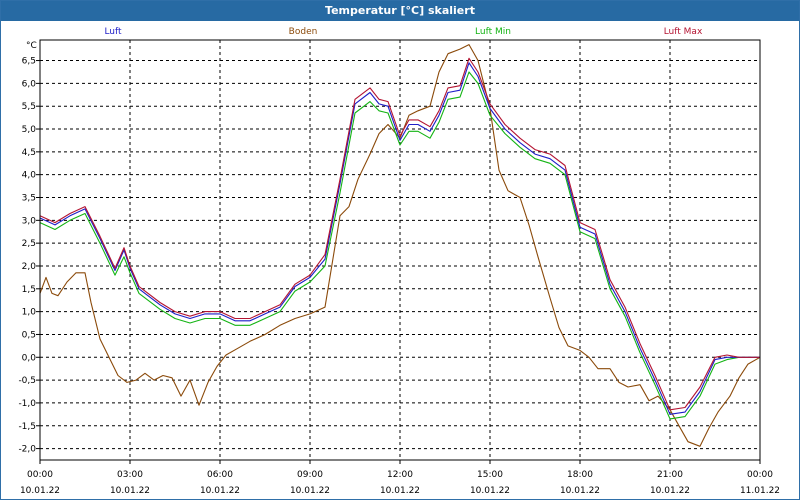 Image resolution: width=800 pixels, height=500 pixels. Describe the element at coordinates (113, 32) in the screenshot. I see `legend-entry: Luft` at that location.